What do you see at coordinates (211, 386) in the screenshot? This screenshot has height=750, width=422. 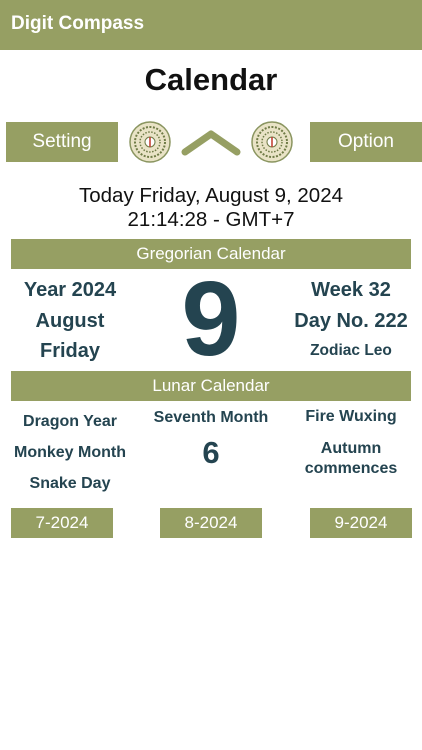 I see `lunar-header: Lunar Calendar` at bounding box center [211, 386].